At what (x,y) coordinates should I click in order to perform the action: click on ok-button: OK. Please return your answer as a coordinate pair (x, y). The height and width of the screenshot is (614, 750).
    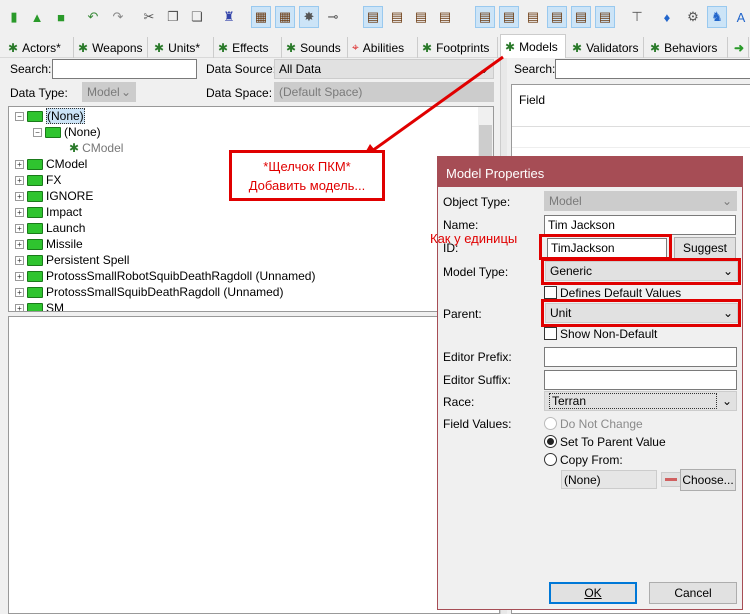
    Looking at the image, I should click on (593, 593).